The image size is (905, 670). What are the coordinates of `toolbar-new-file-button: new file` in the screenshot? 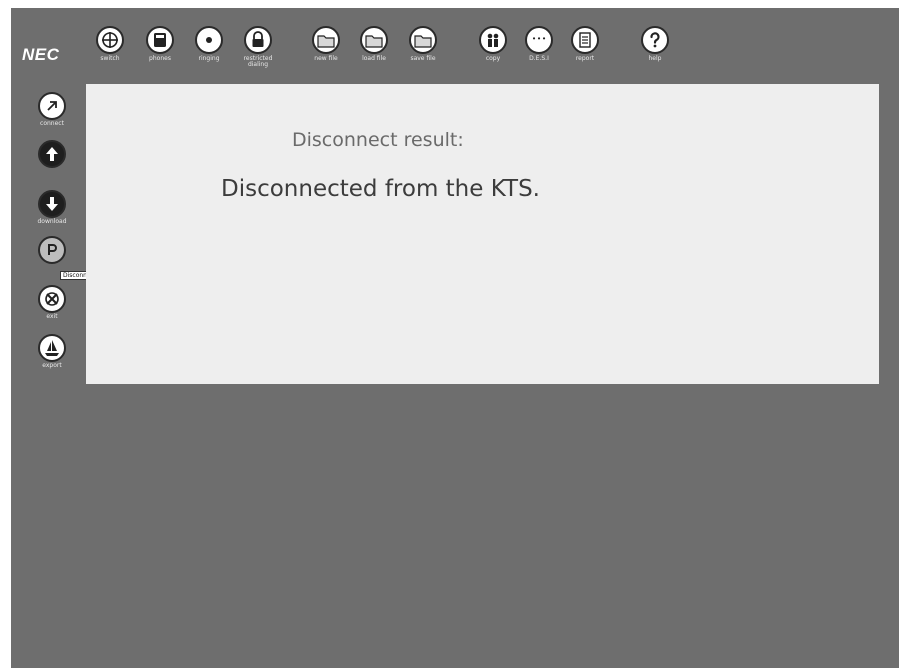 It's located at (326, 44).